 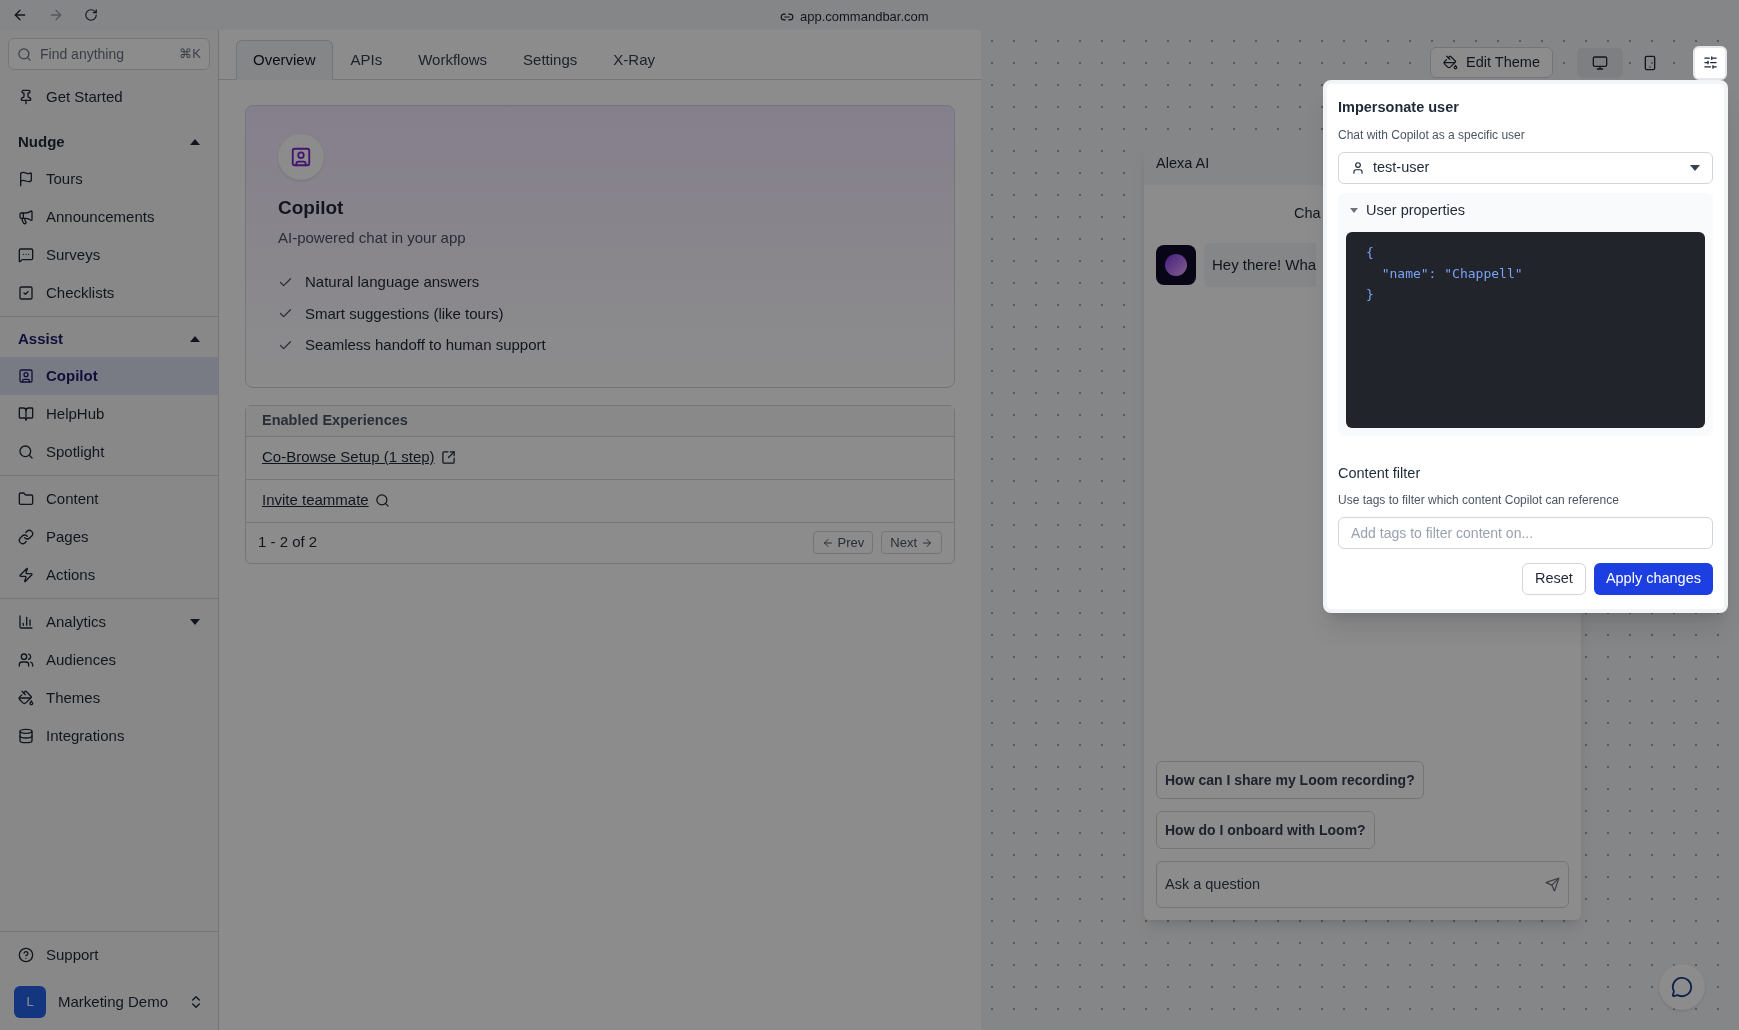 I want to click on workspace-switcher: L Marketing Demo, so click(x=109, y=1002).